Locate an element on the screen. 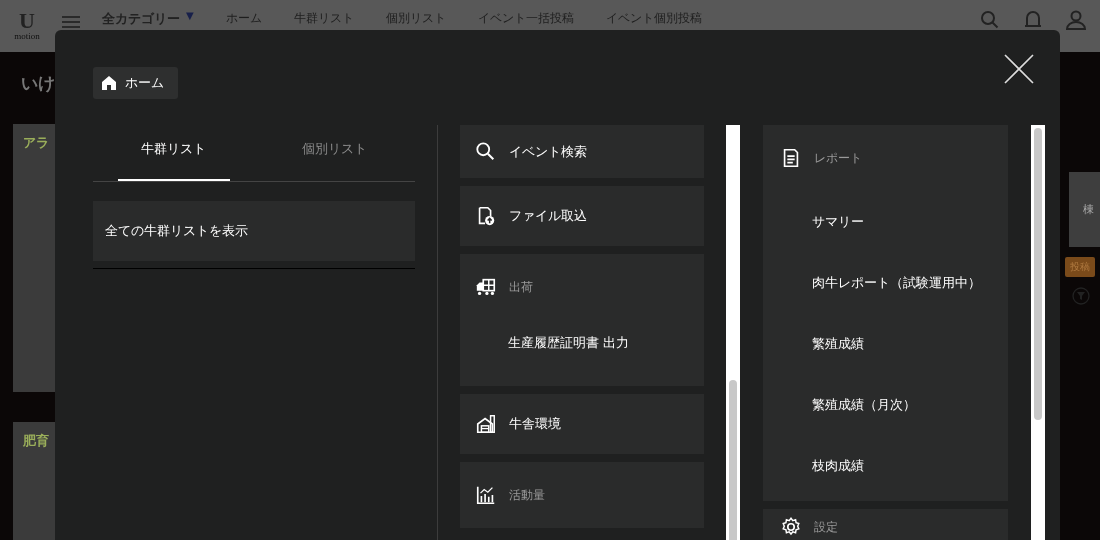 The image size is (1100, 540). filter-icon is located at coordinates (1081, 296).